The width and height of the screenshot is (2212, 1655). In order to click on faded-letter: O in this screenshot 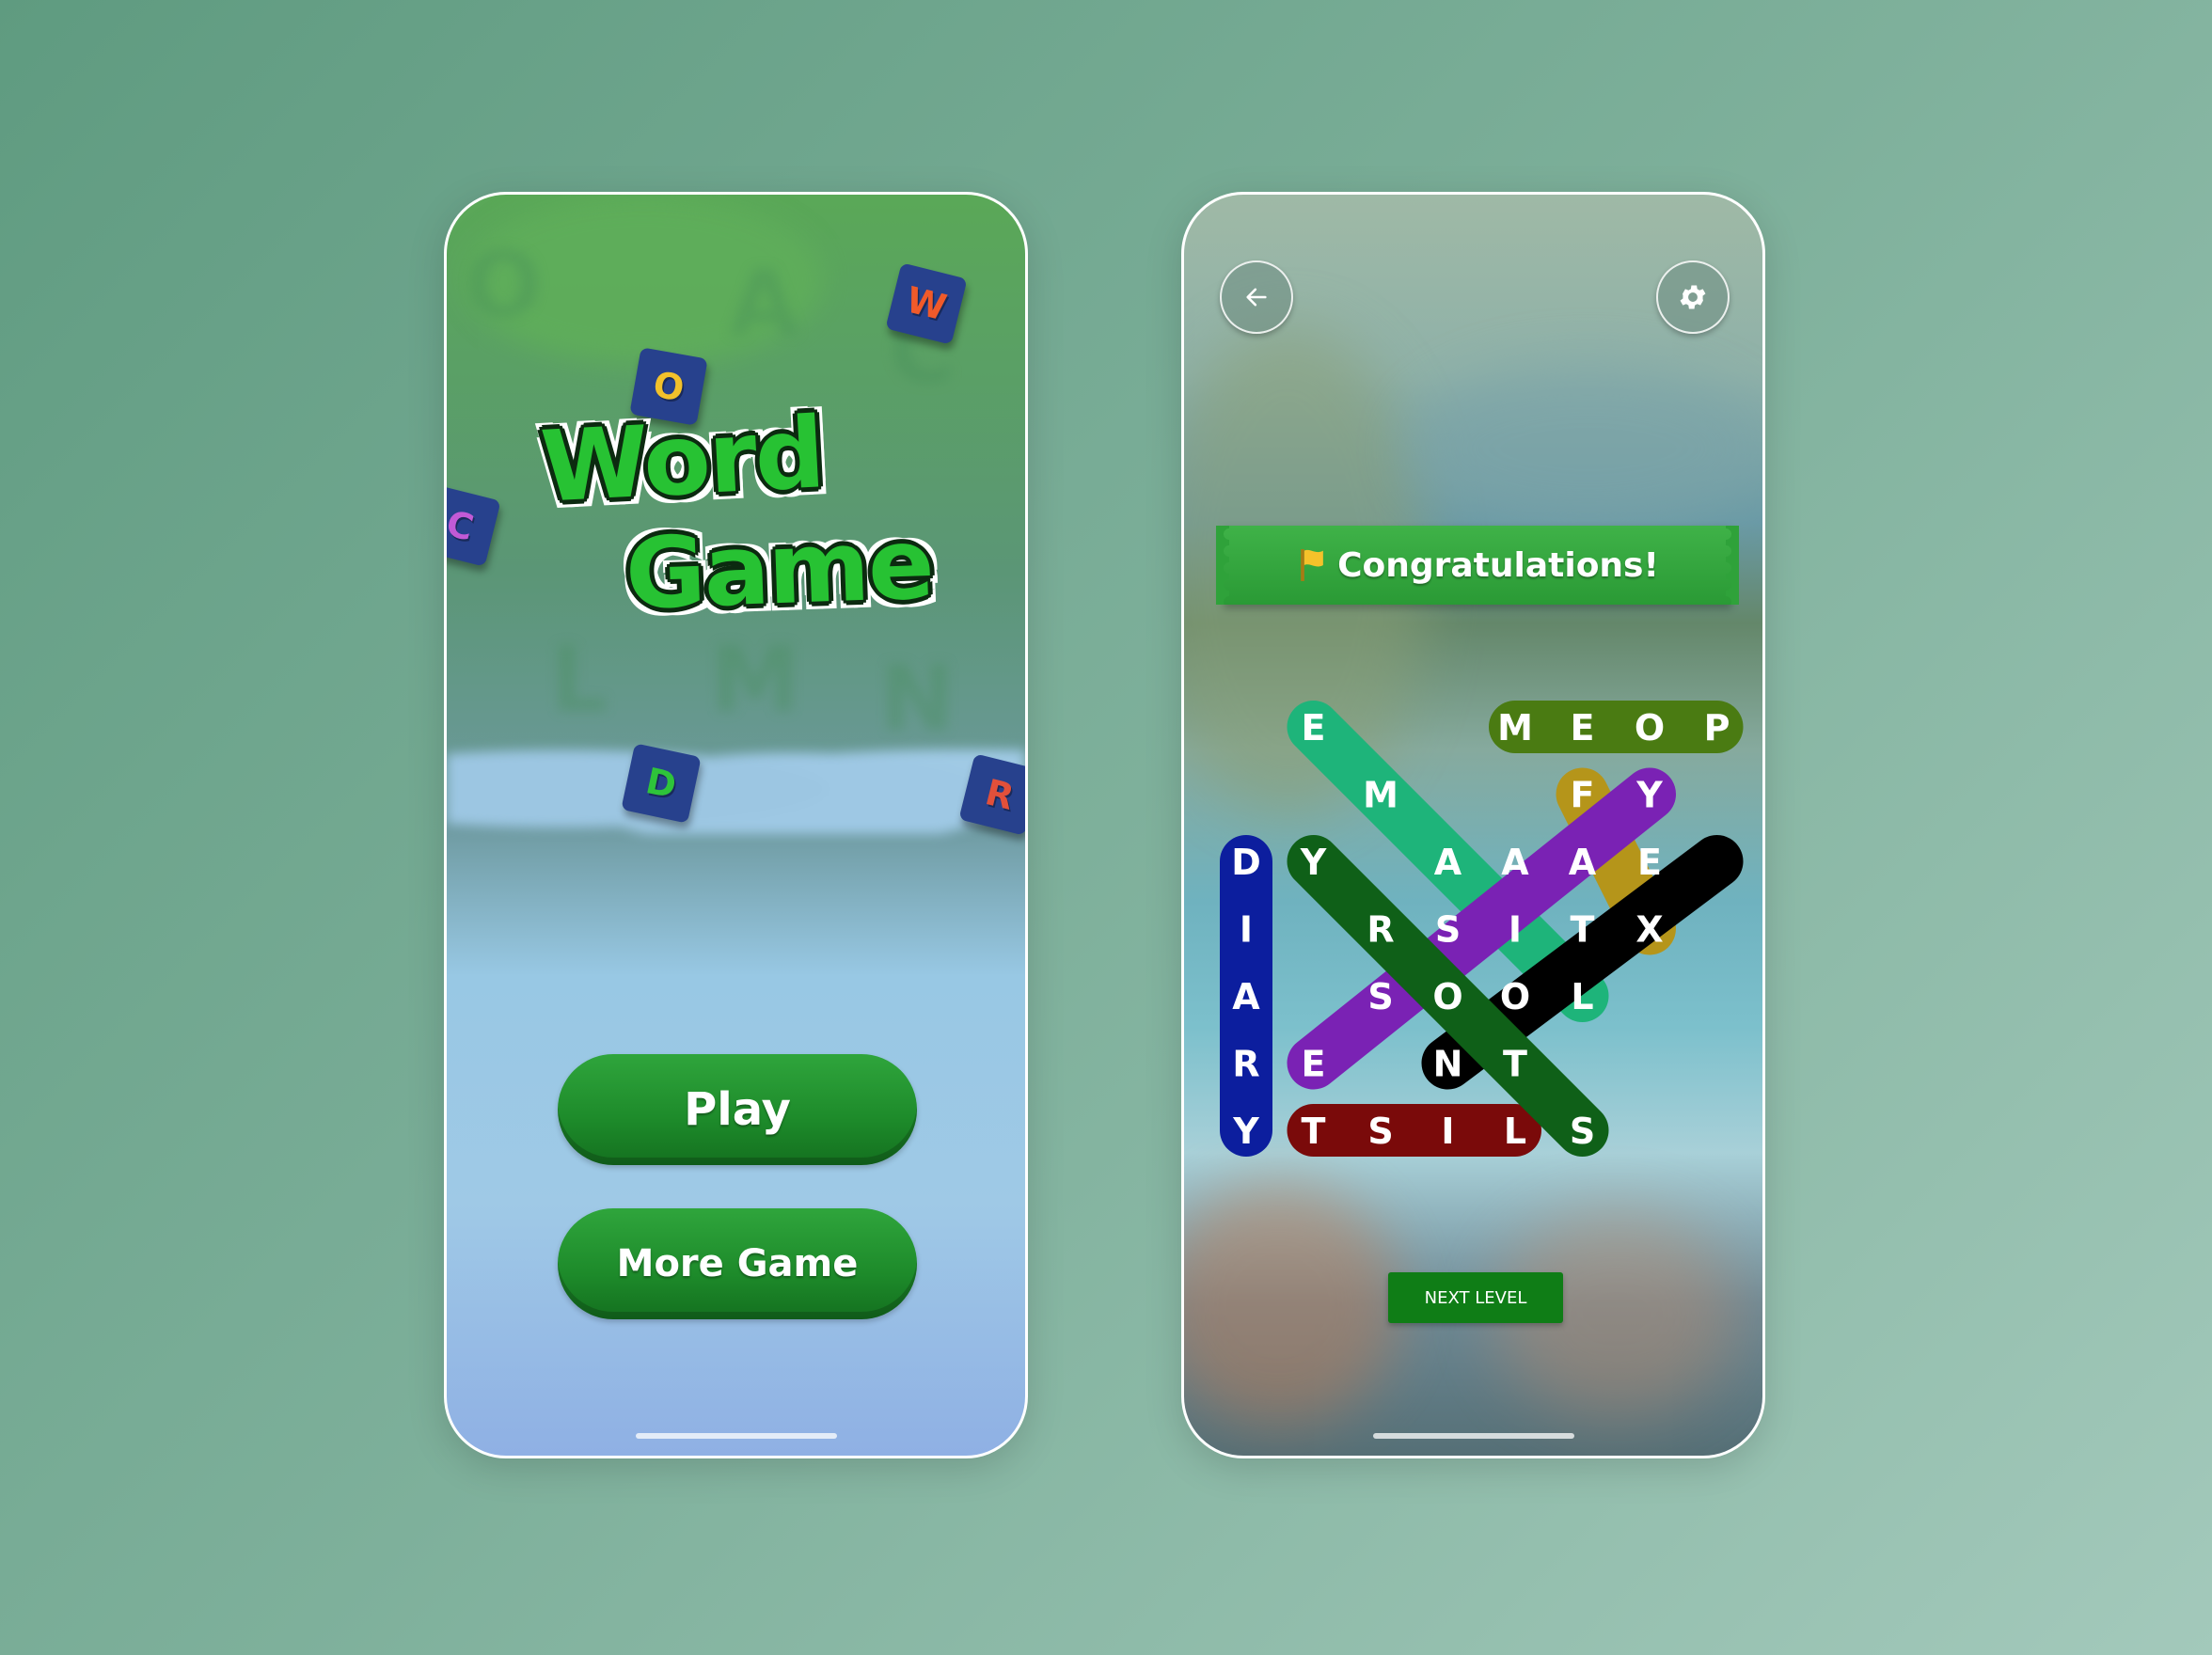, I will do `click(504, 285)`.